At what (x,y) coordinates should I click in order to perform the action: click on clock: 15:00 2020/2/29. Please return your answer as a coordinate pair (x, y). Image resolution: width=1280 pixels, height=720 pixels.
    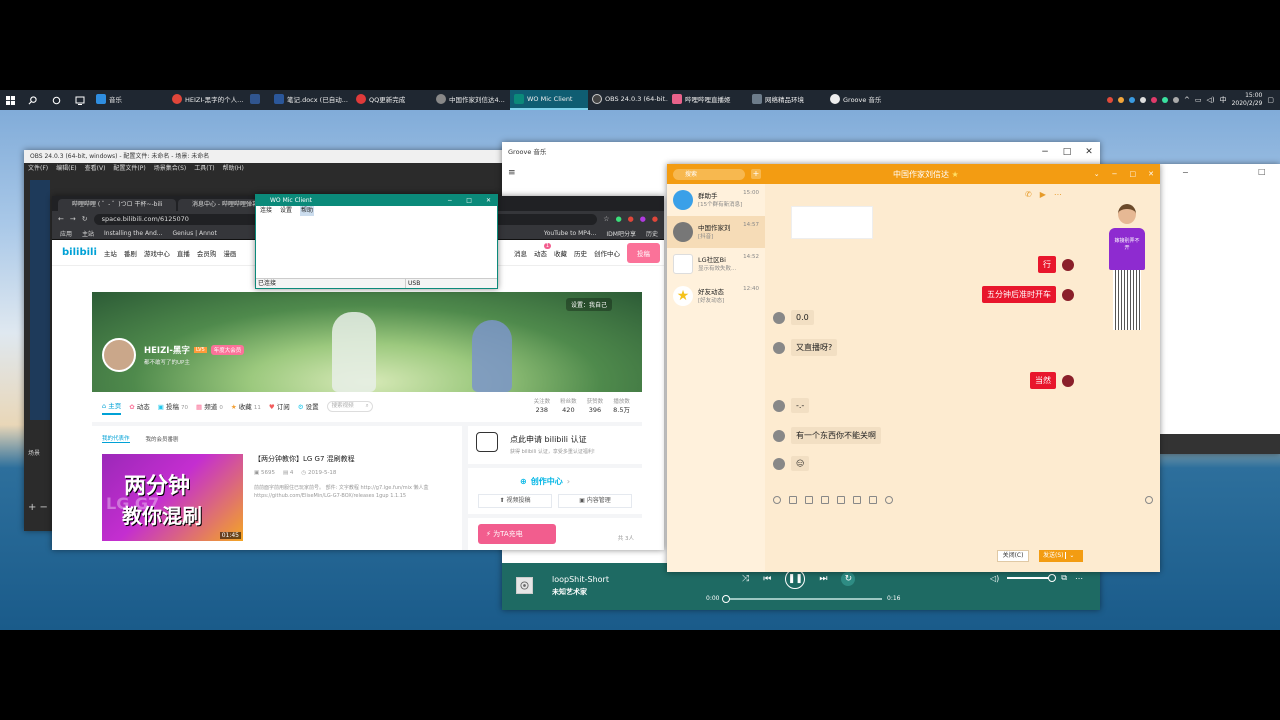
    Looking at the image, I should click on (1247, 100).